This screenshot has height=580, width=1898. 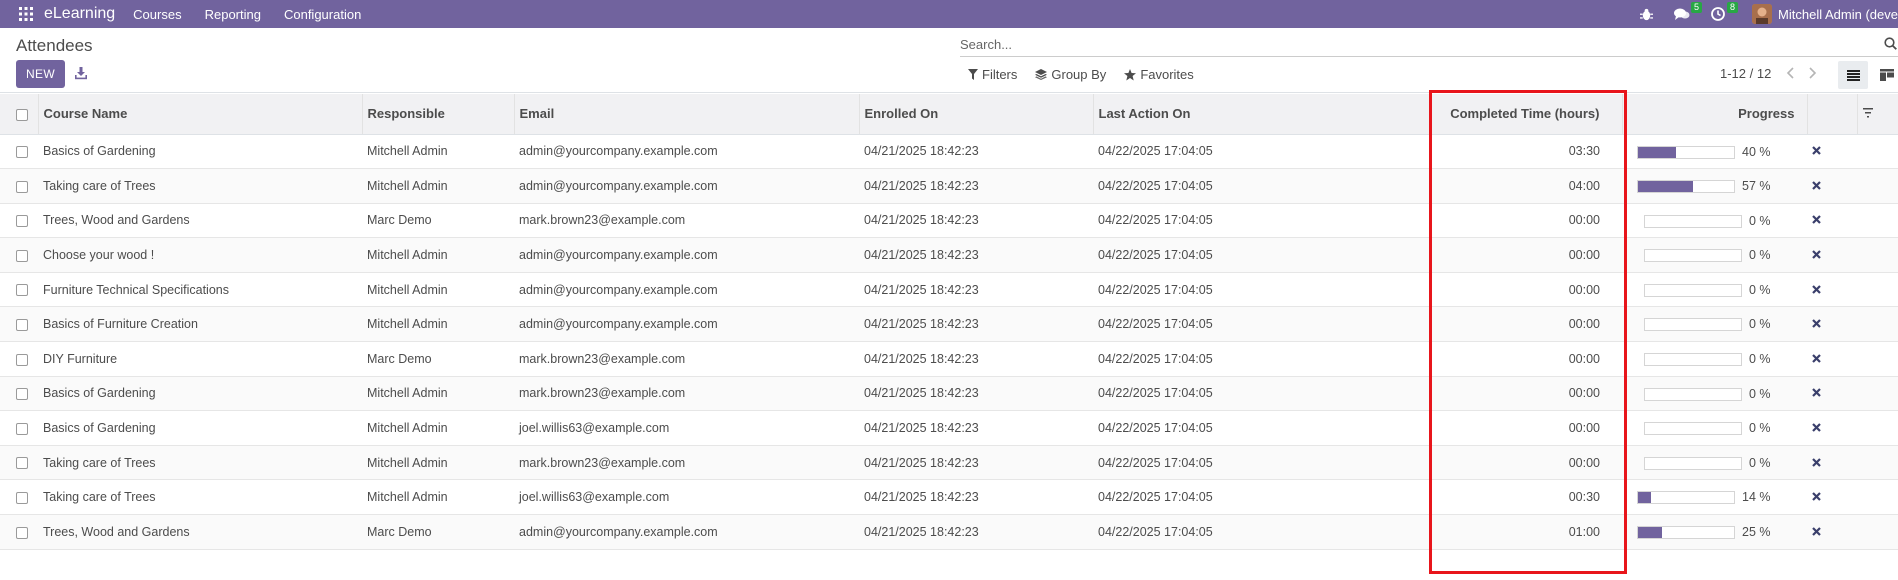 What do you see at coordinates (322, 14) in the screenshot?
I see `menu-configuration: Configuration` at bounding box center [322, 14].